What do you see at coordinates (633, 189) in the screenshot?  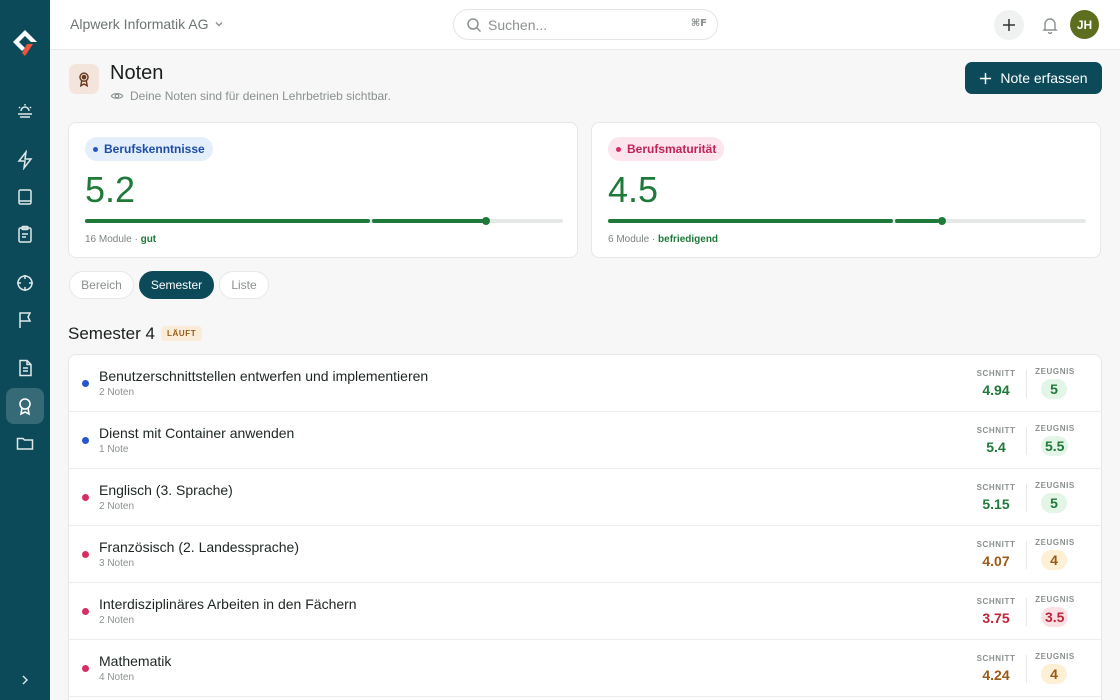 I see `average-value: 4.5` at bounding box center [633, 189].